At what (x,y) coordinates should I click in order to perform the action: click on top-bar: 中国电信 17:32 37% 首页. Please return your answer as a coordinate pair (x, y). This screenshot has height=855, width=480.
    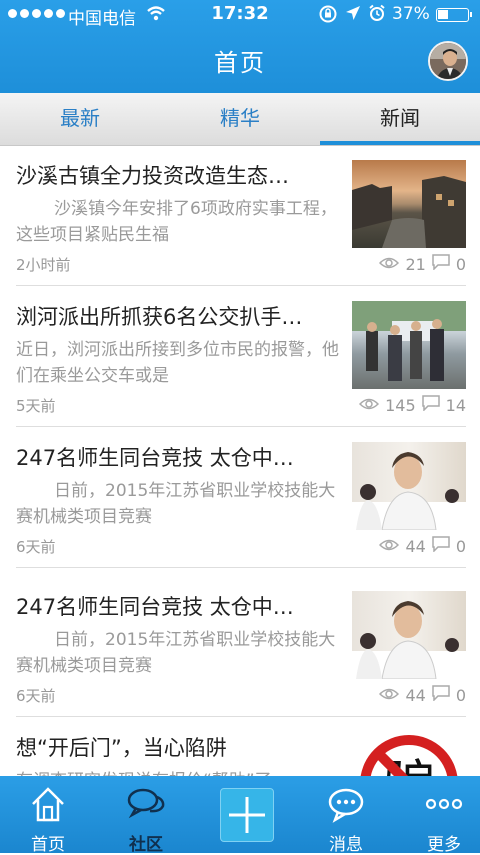
    Looking at the image, I should click on (240, 46).